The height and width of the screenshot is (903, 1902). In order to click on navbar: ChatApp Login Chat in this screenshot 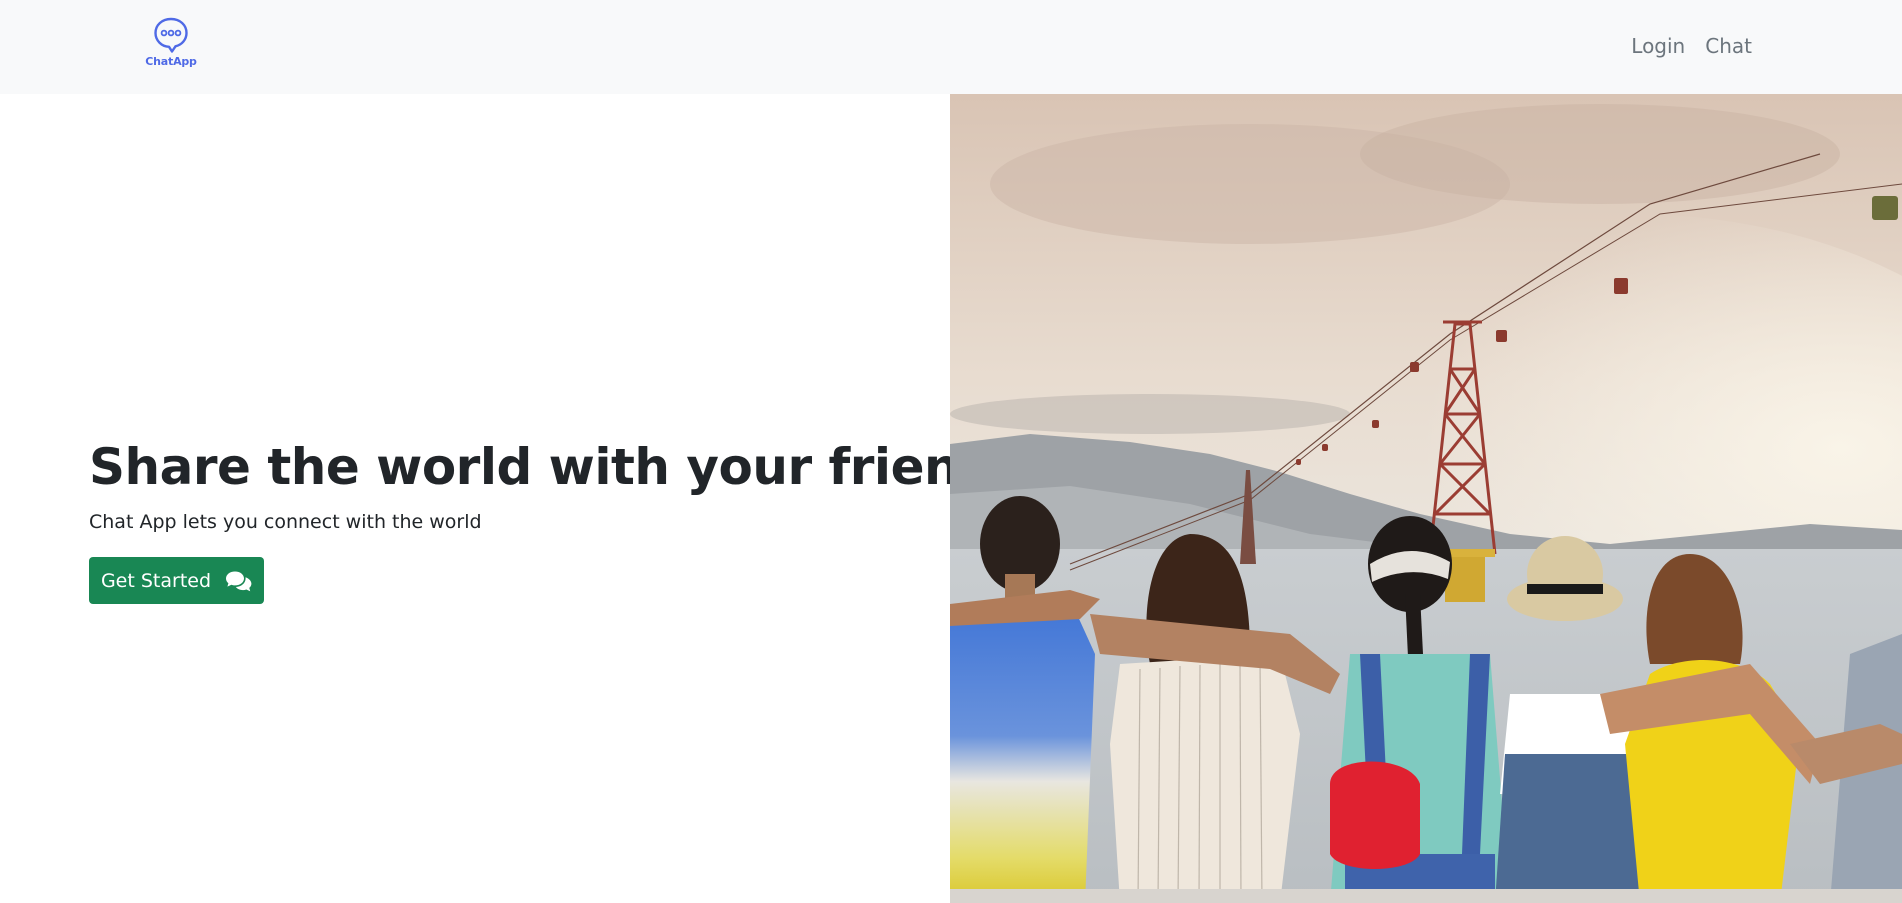, I will do `click(951, 47)`.